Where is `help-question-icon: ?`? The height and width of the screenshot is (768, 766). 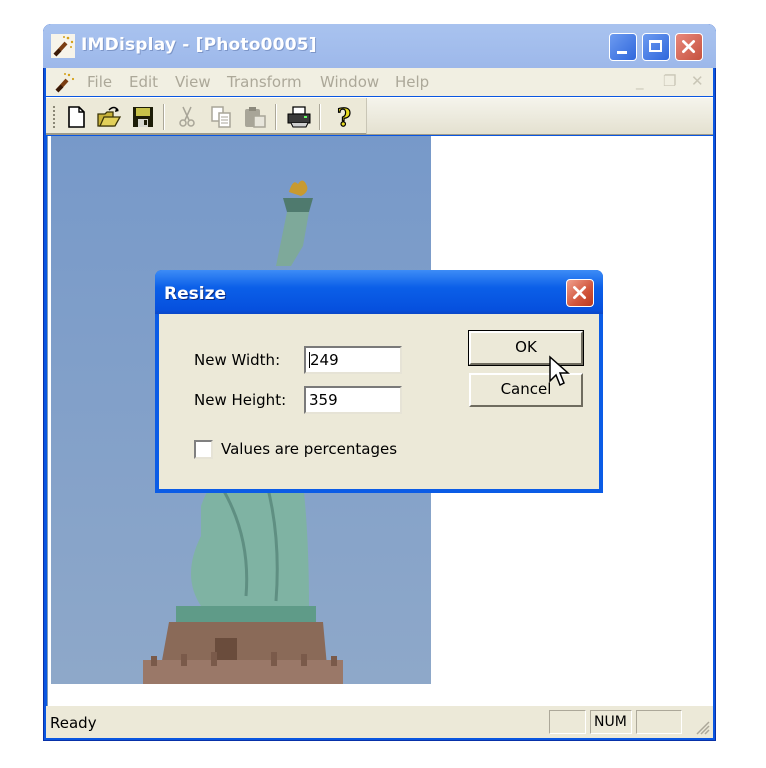 help-question-icon: ? is located at coordinates (344, 117).